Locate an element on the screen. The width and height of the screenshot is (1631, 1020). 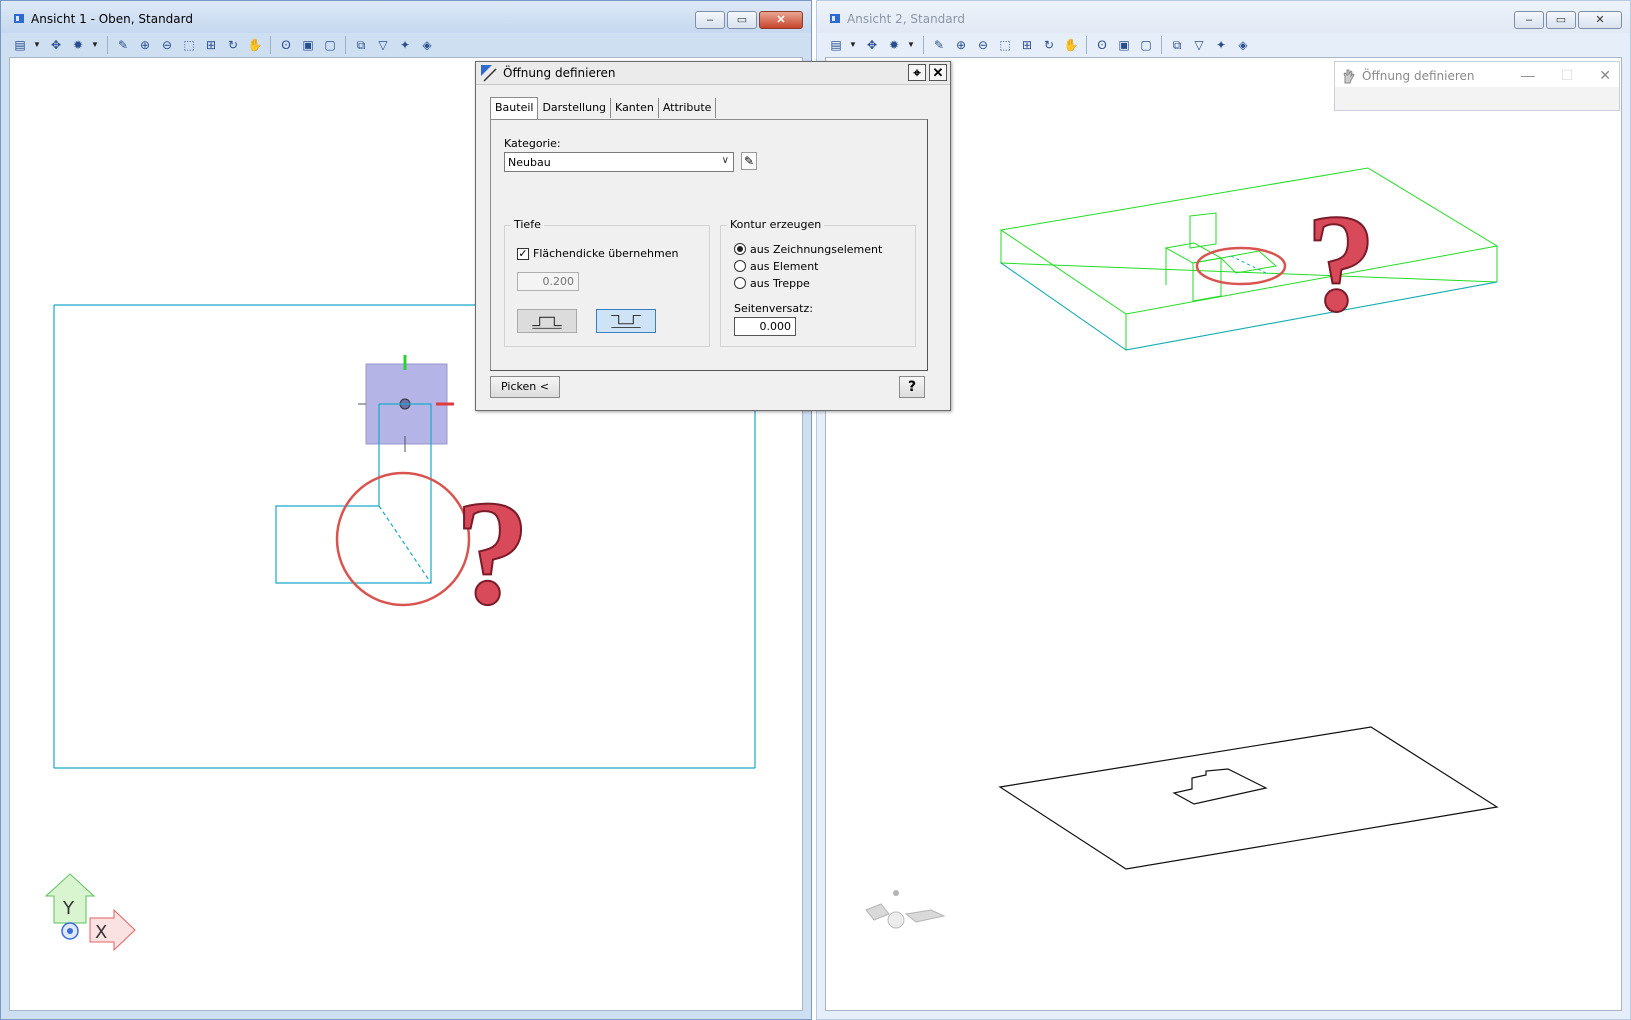
flaechendicke-checkbox: ✓ is located at coordinates (523, 254).